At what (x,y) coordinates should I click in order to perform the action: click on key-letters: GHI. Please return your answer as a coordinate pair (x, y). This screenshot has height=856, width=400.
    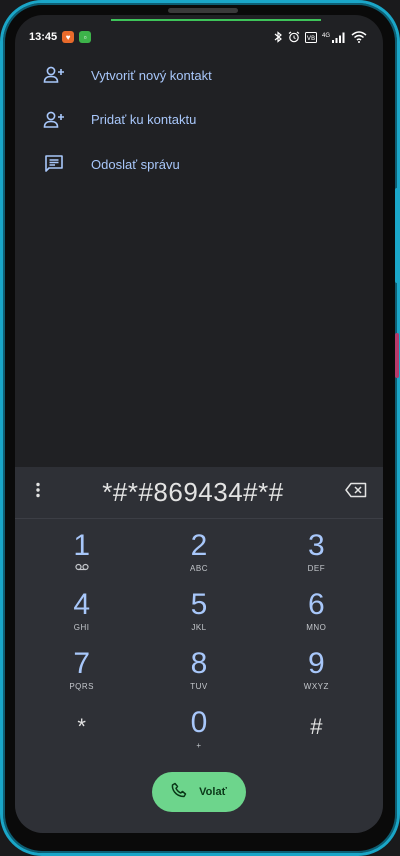
    Looking at the image, I should click on (81, 627).